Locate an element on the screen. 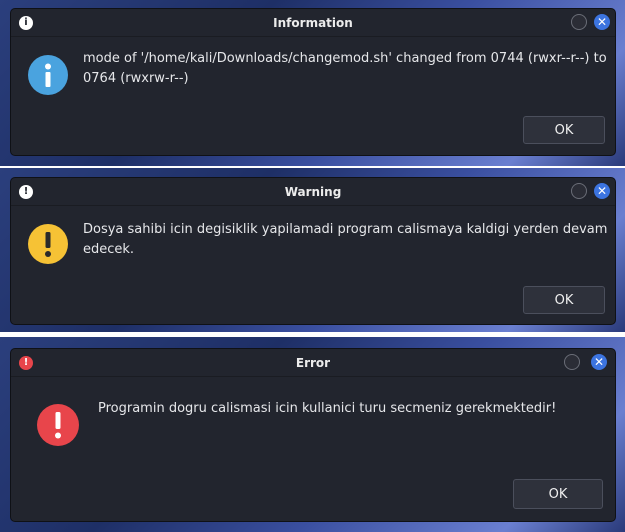 The image size is (625, 532). title-bar: ! Warning ✕ is located at coordinates (313, 192).